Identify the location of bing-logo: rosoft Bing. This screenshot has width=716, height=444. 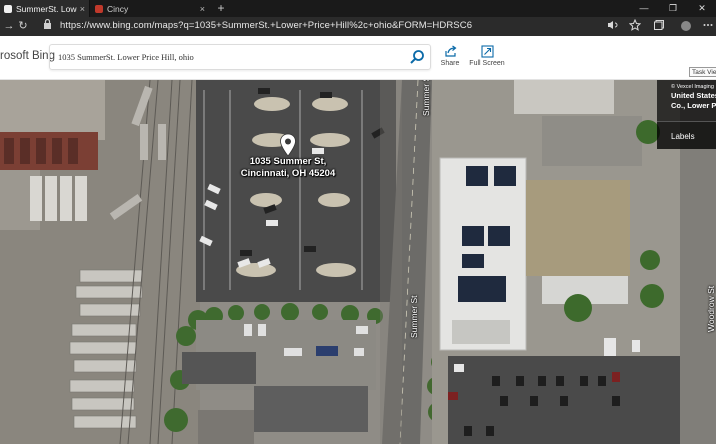
(27, 56).